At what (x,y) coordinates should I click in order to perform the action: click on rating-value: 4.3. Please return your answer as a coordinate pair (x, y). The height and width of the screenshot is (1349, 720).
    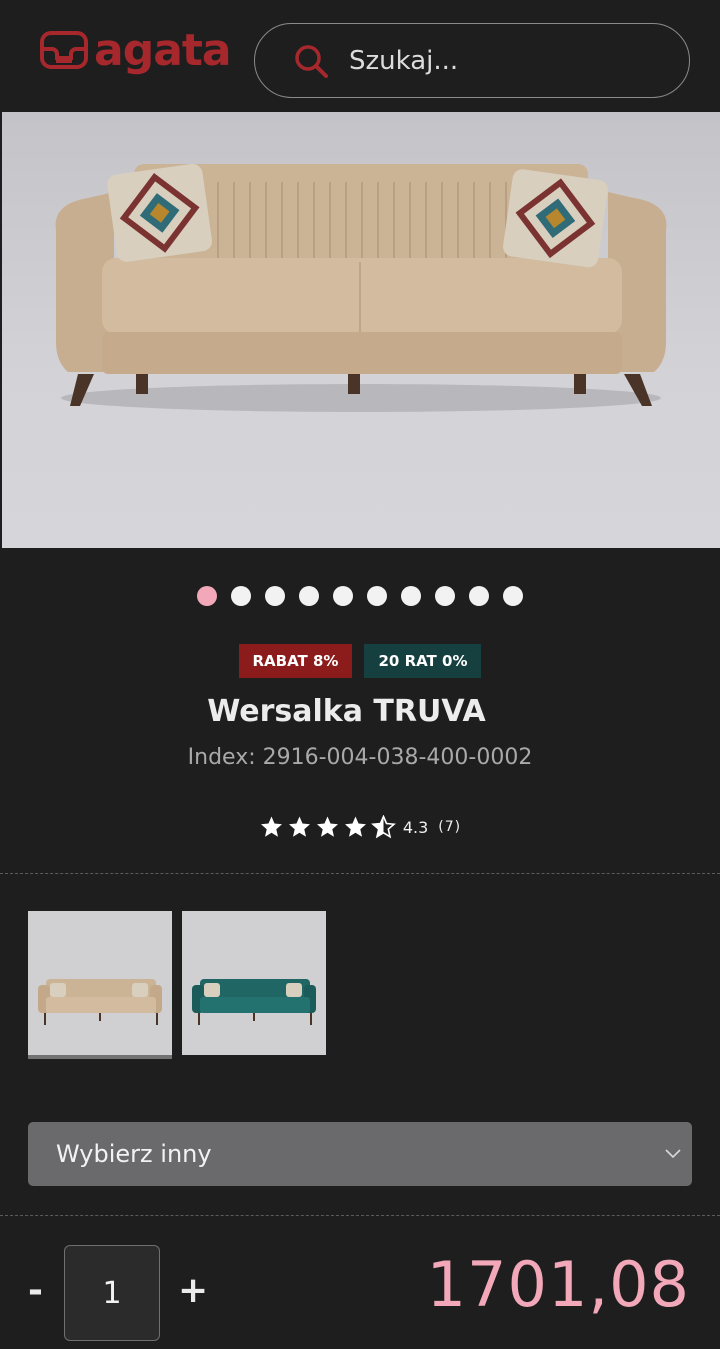
    Looking at the image, I should click on (415, 827).